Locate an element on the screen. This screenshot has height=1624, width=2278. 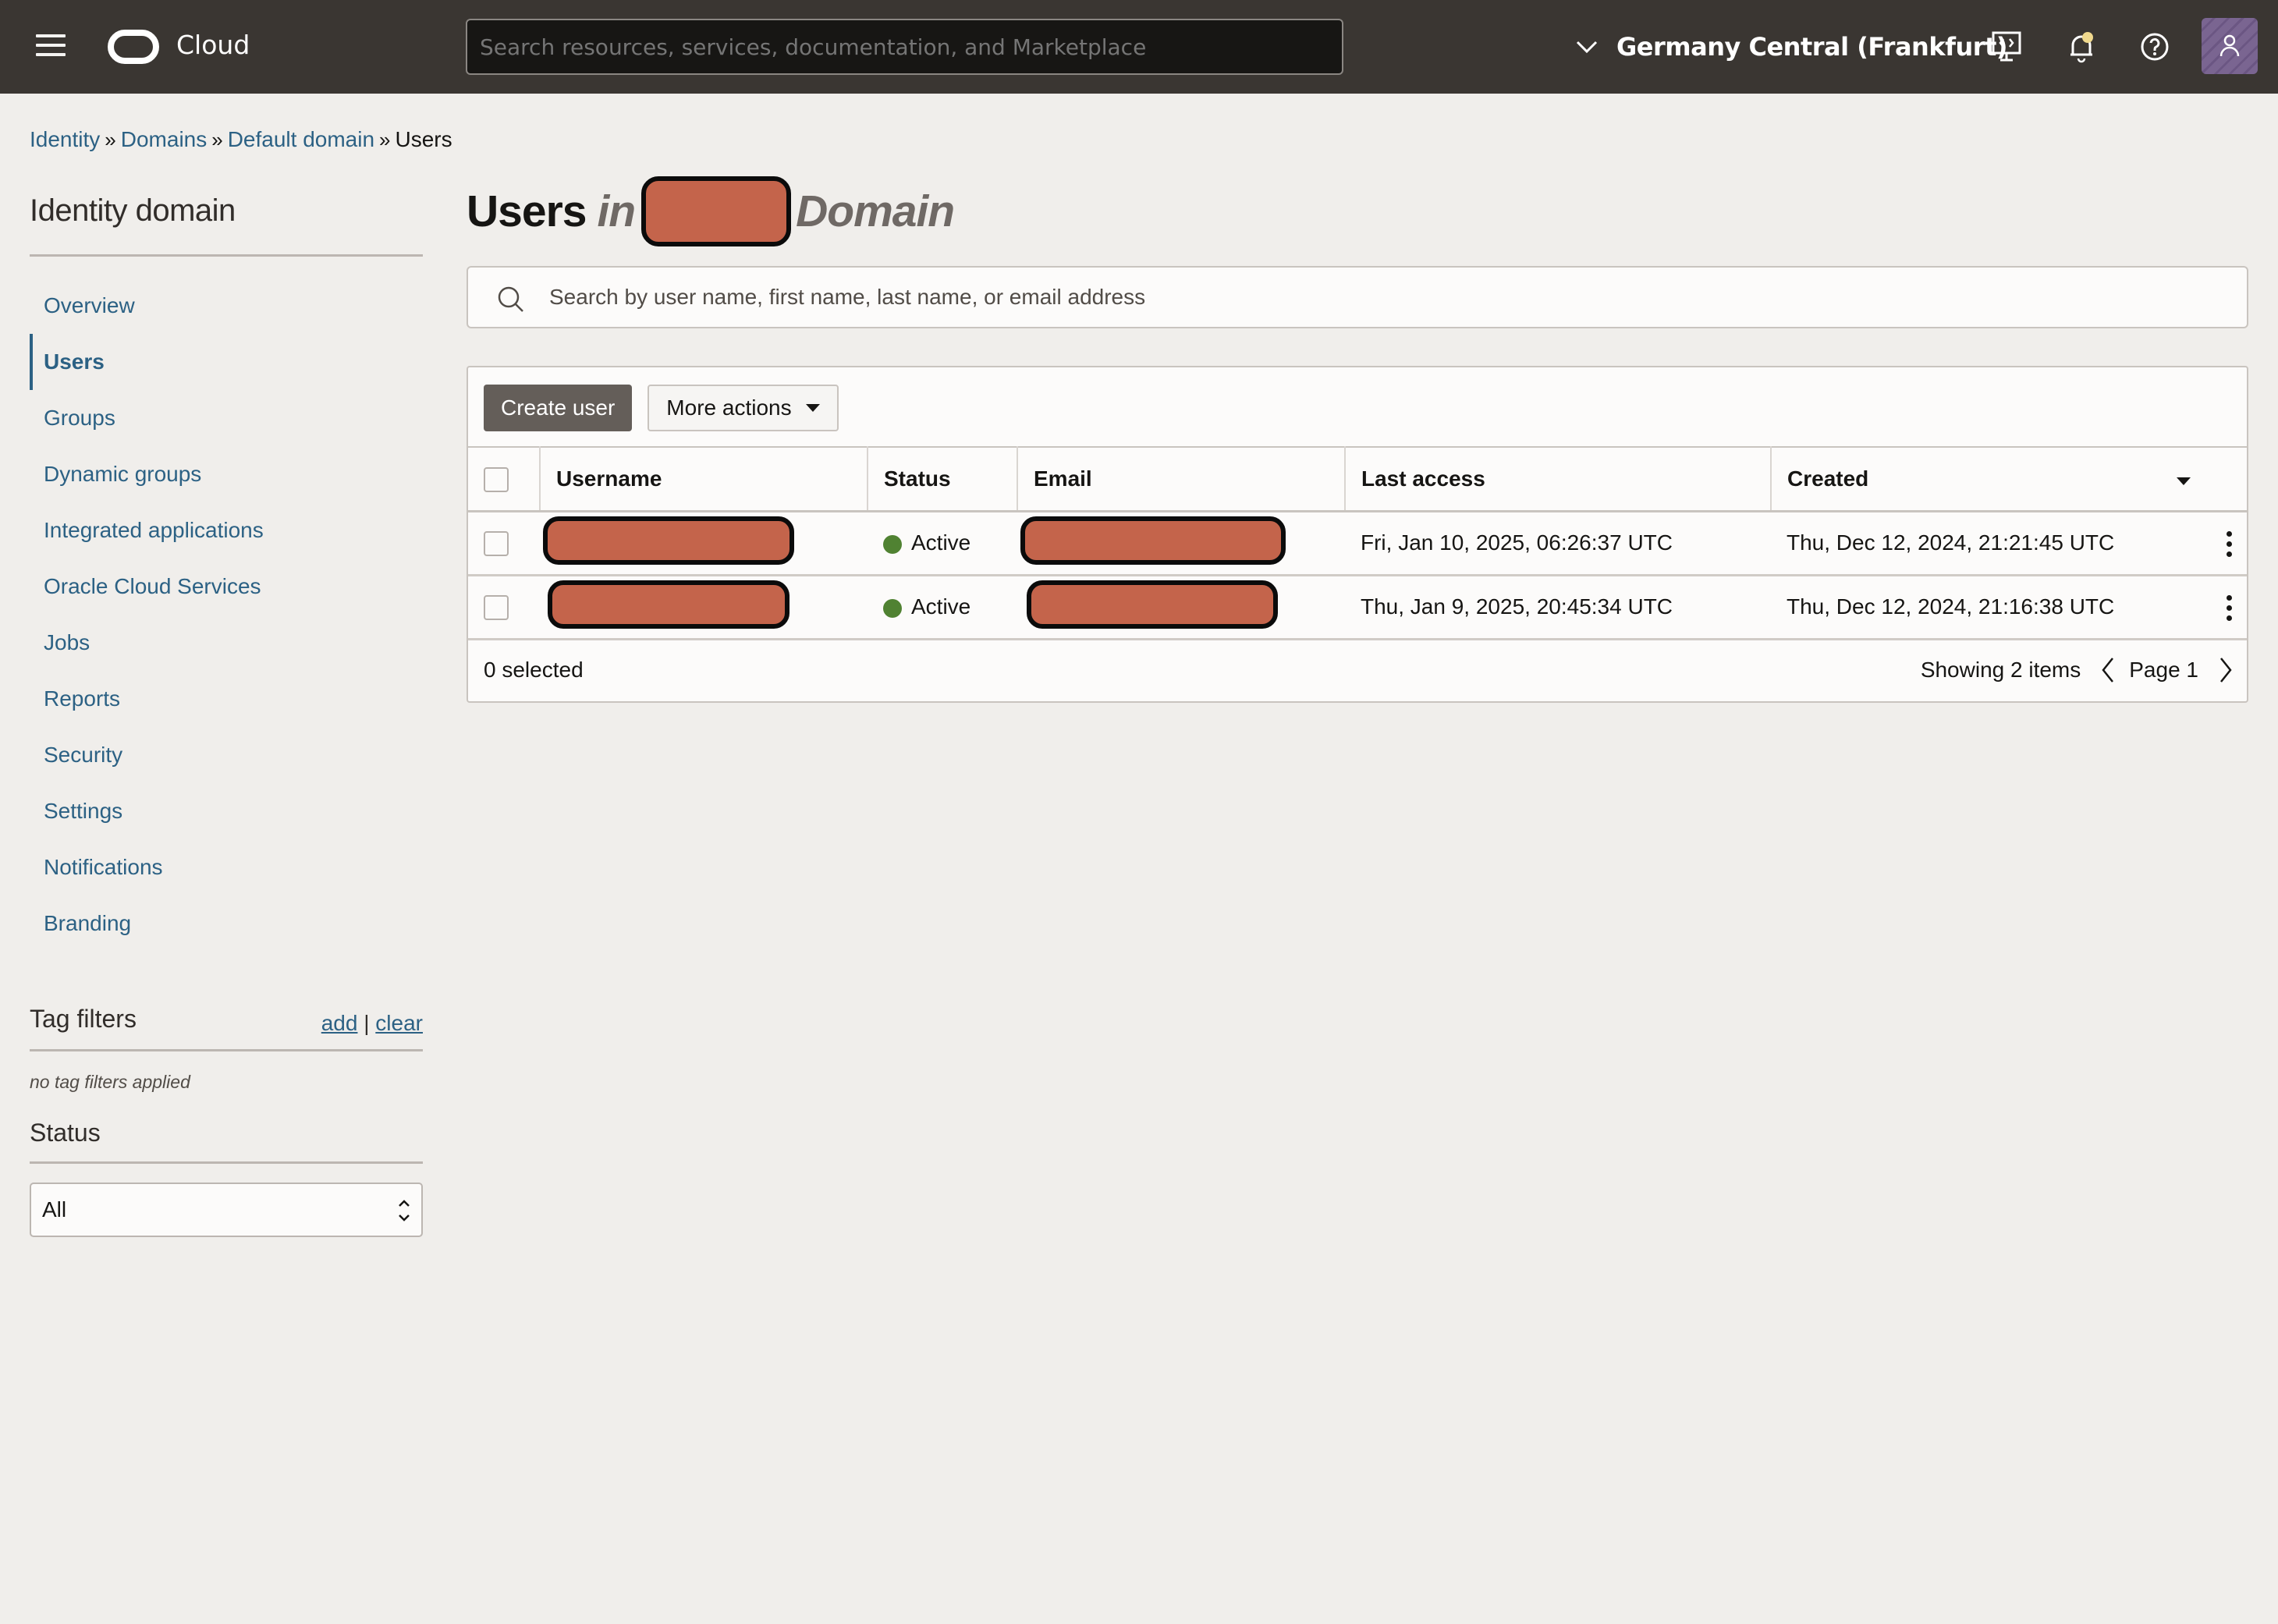
page-number: Page 1 is located at coordinates (2163, 670).